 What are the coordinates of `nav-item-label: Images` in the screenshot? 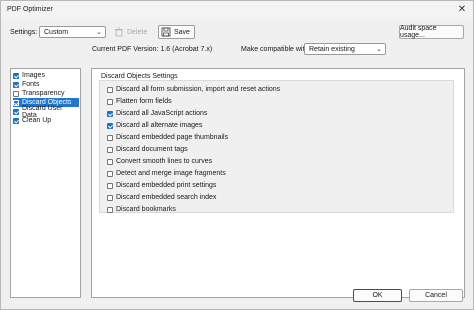 It's located at (33, 75).